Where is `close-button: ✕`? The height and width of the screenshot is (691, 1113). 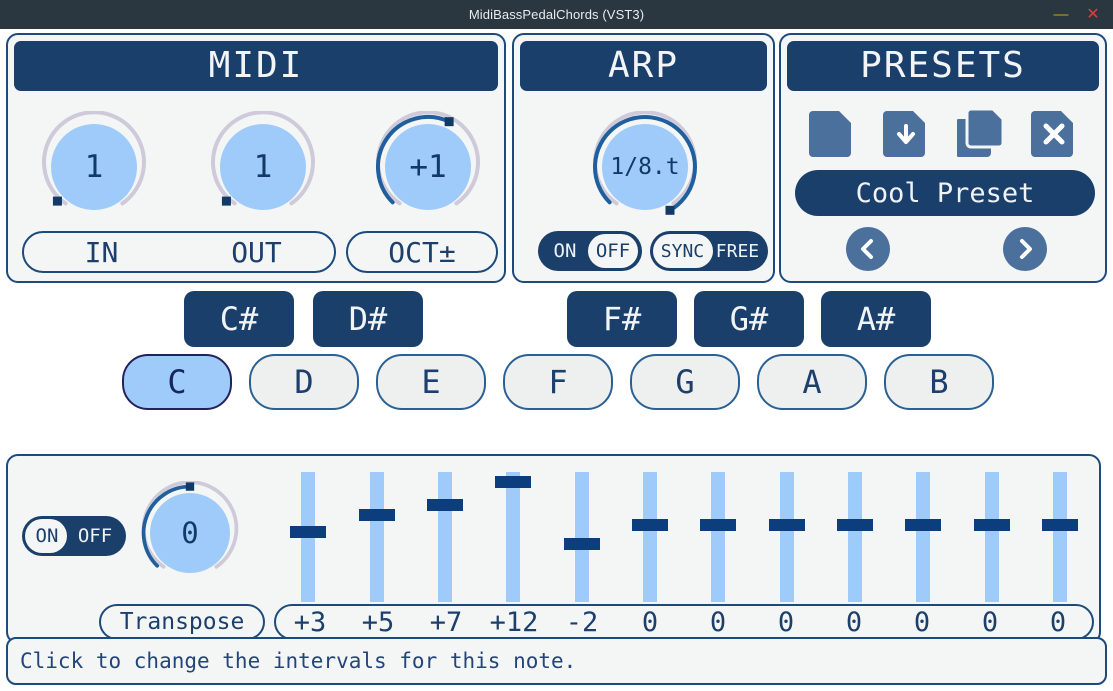
close-button: ✕ is located at coordinates (1093, 14).